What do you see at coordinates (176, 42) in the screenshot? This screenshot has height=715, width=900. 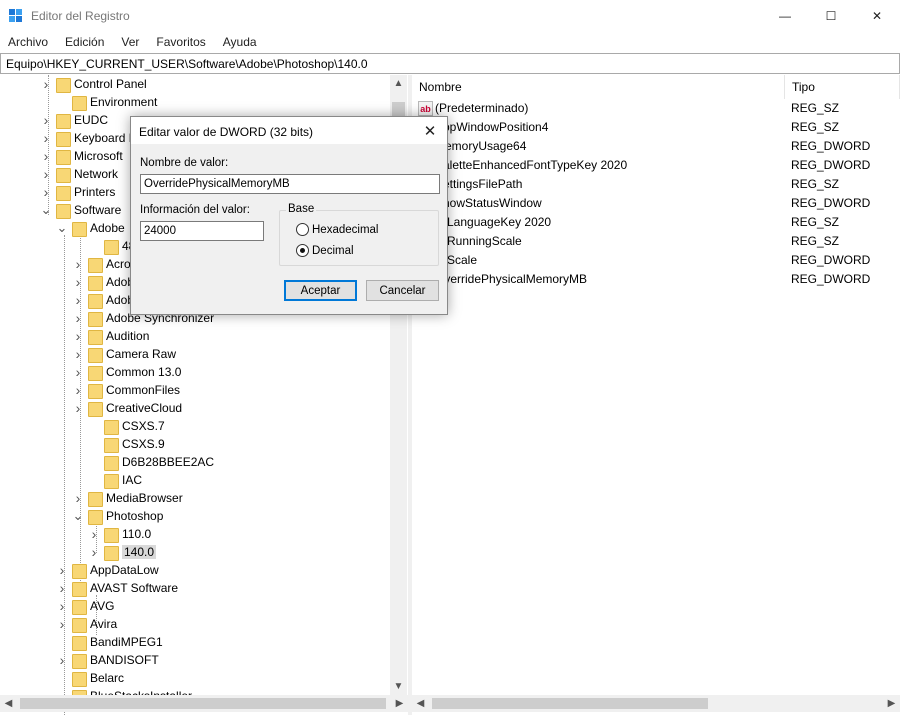 I see `menu-favoritos: Favoritos` at bounding box center [176, 42].